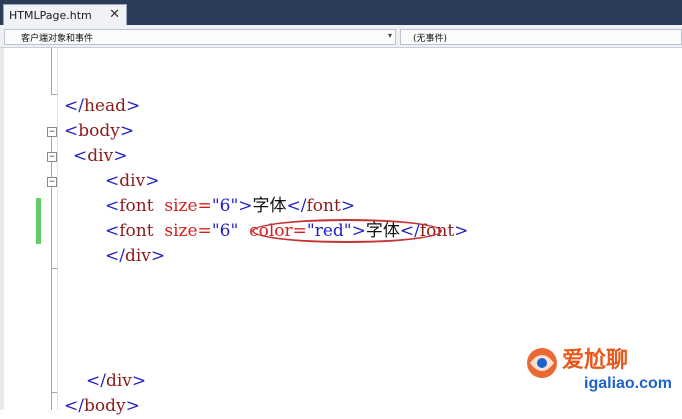 Image resolution: width=682 pixels, height=419 pixels. I want to click on code-line: </body>, so click(102, 406).